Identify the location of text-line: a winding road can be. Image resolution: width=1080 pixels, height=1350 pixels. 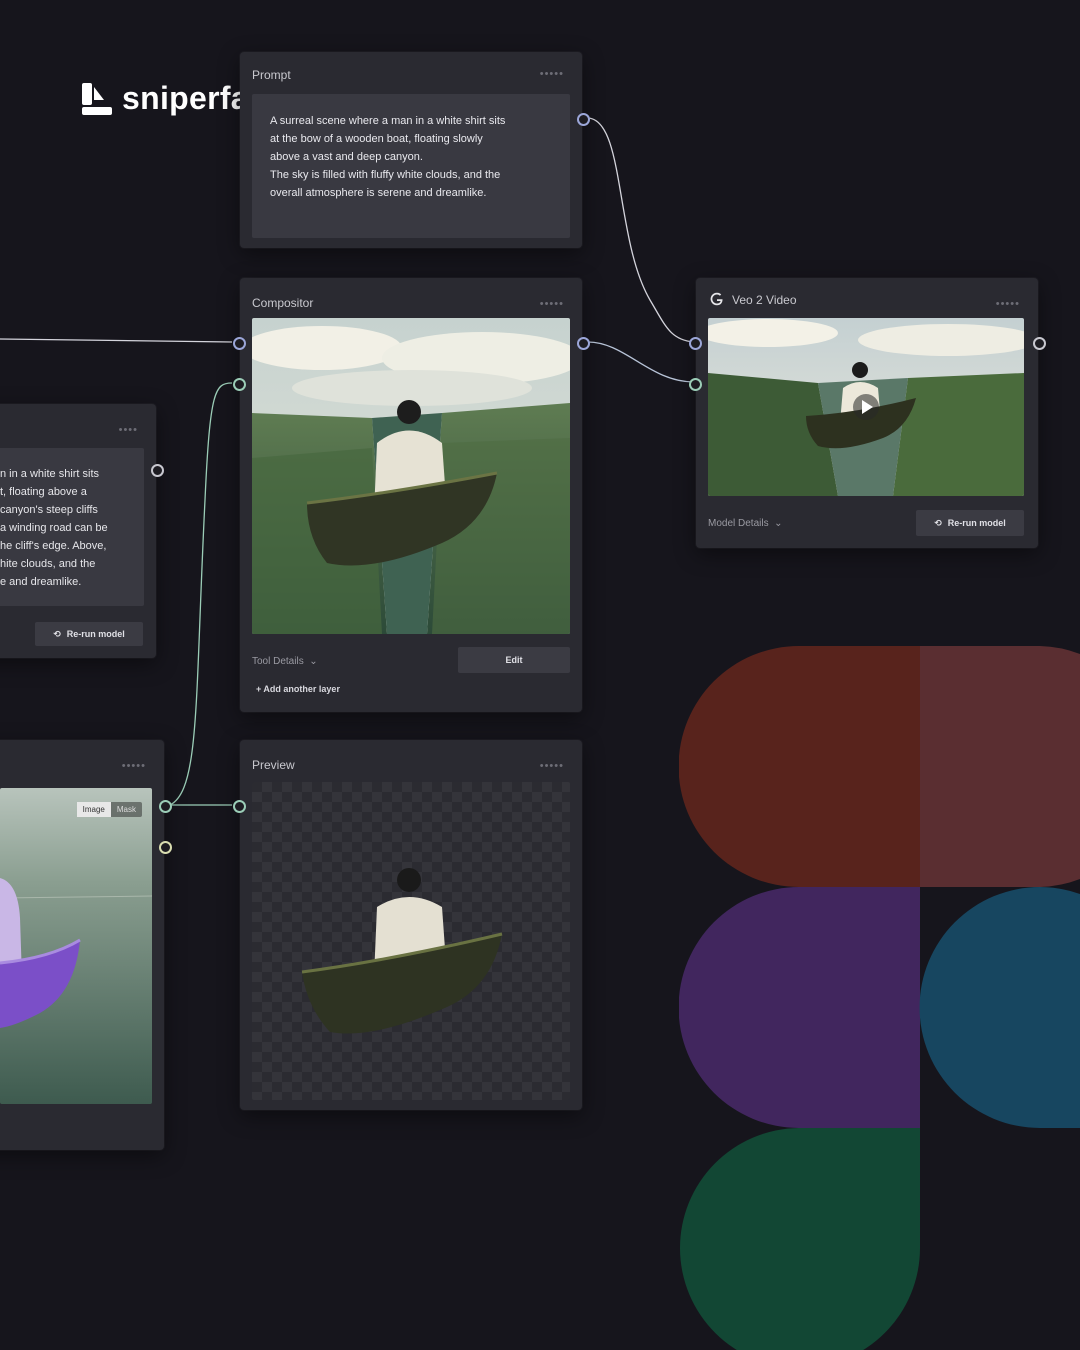
(54, 528).